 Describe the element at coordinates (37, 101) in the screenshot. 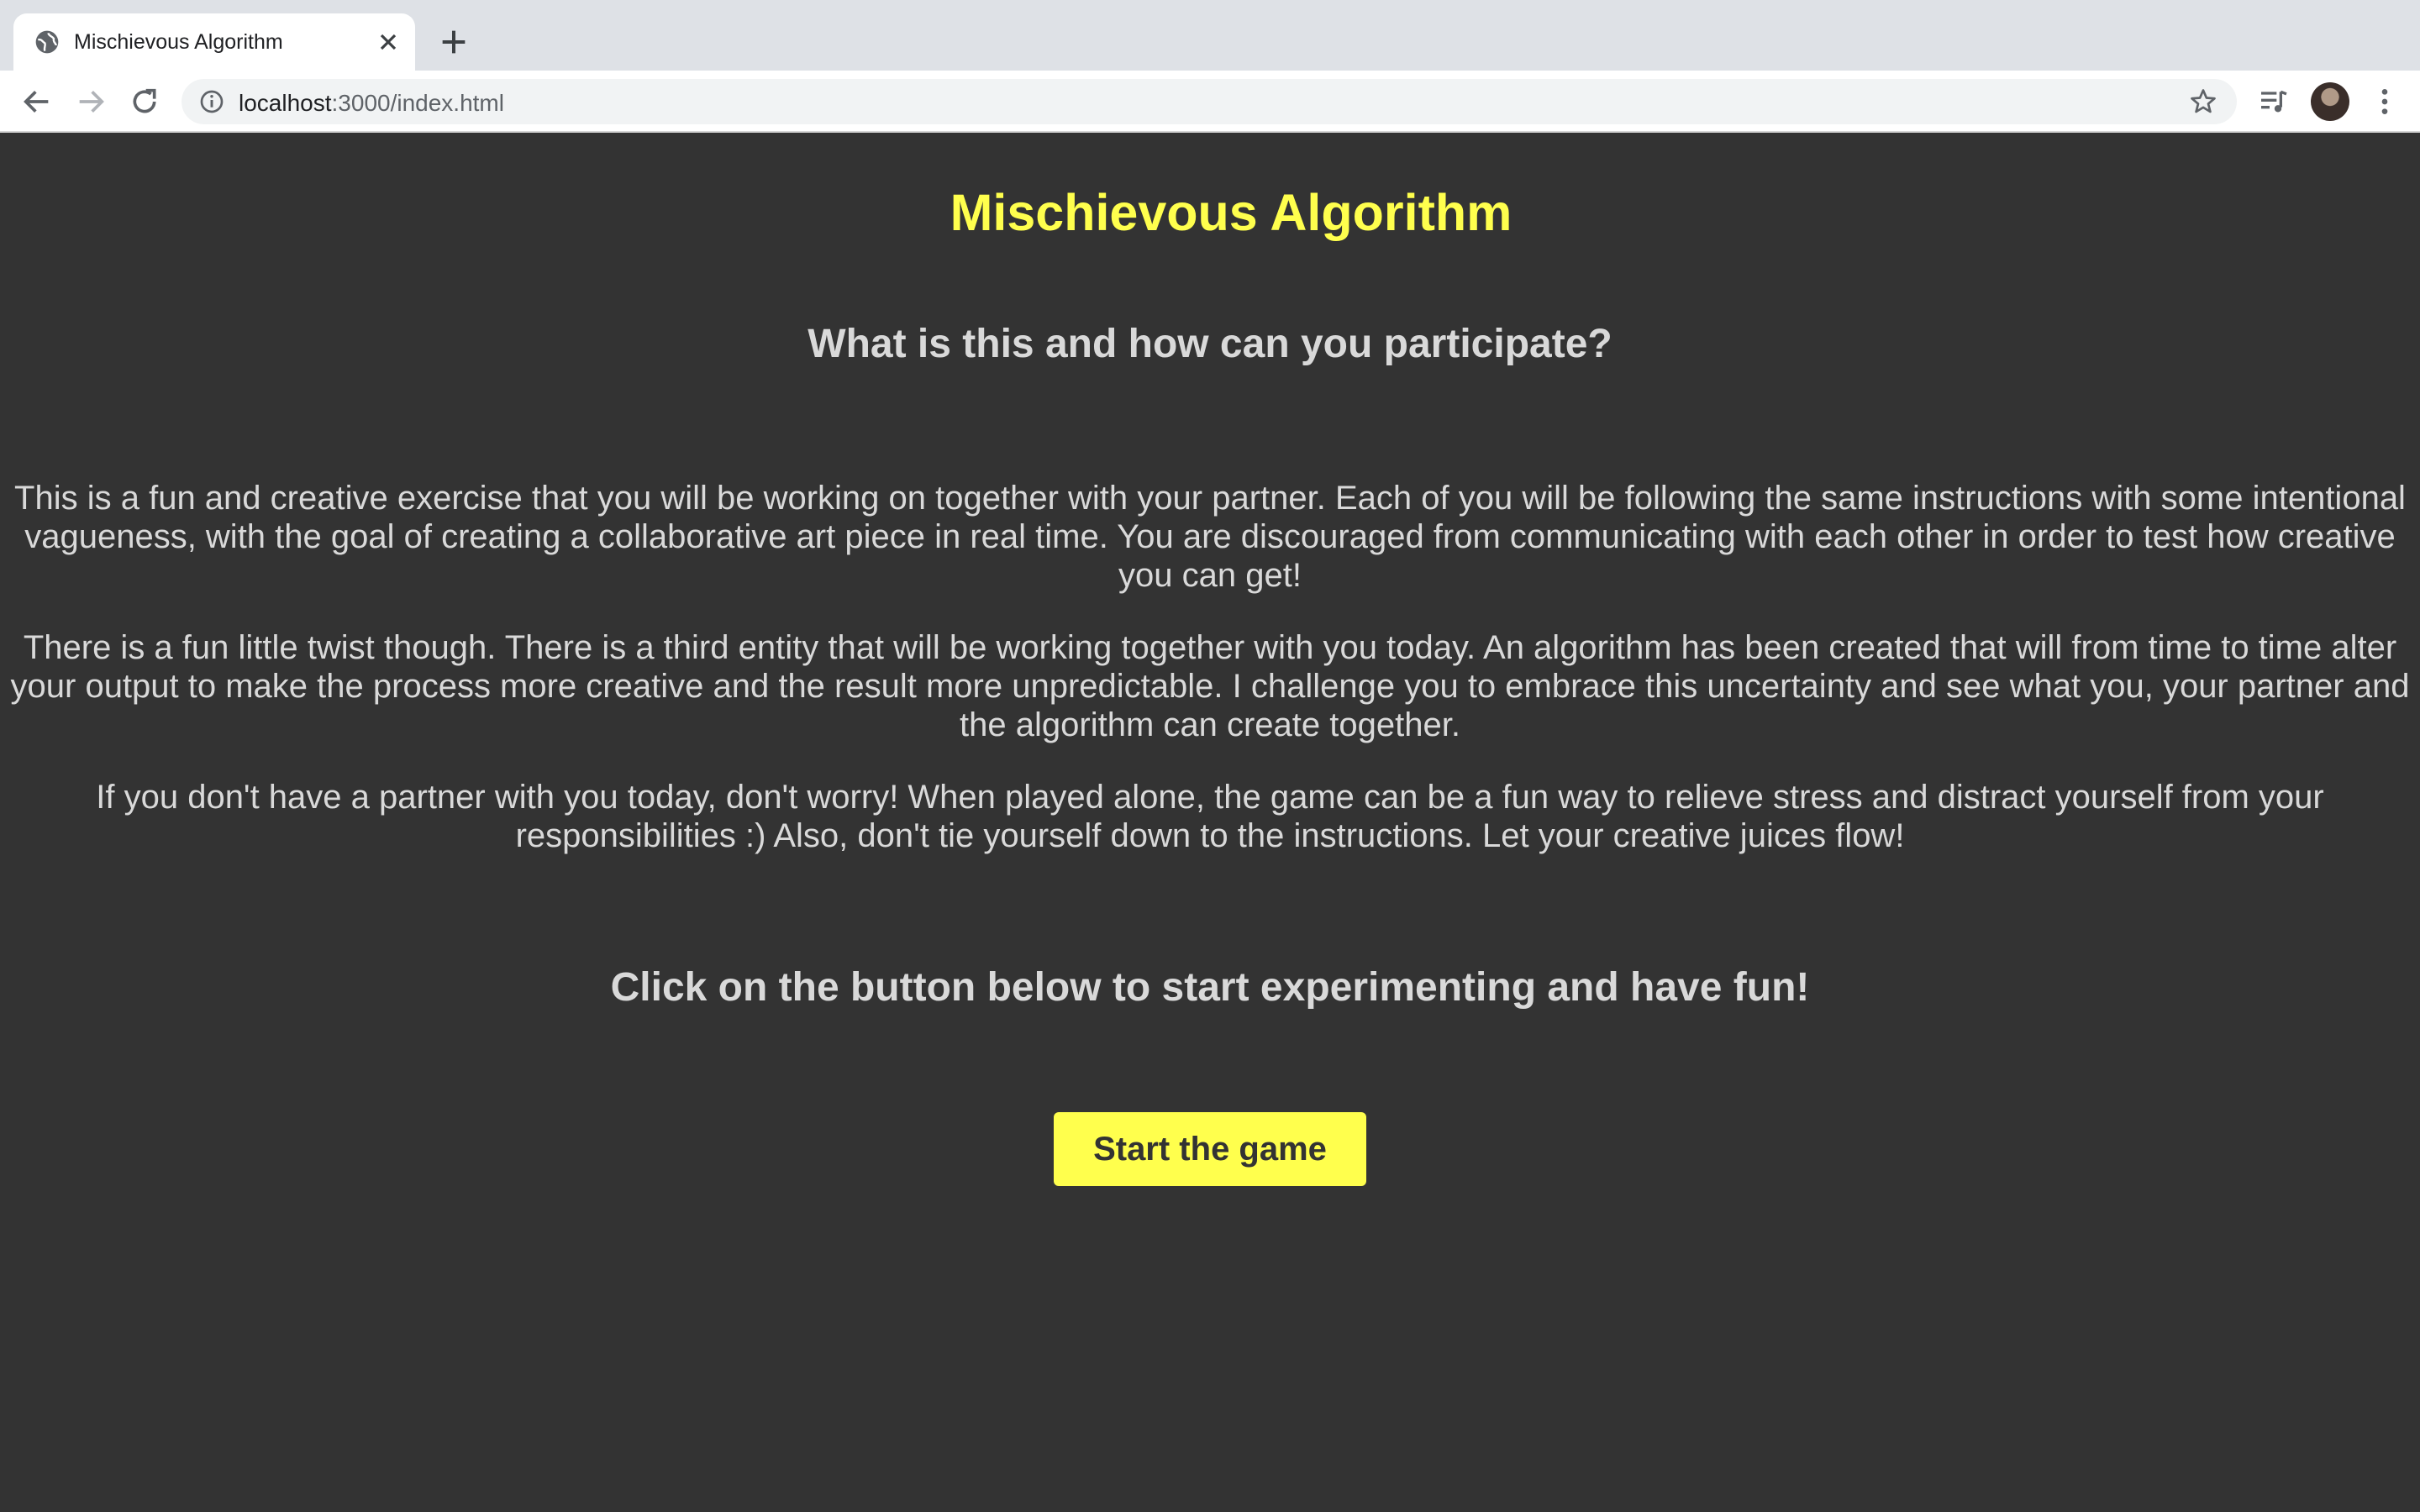

I see `back-arrow-icon` at that location.